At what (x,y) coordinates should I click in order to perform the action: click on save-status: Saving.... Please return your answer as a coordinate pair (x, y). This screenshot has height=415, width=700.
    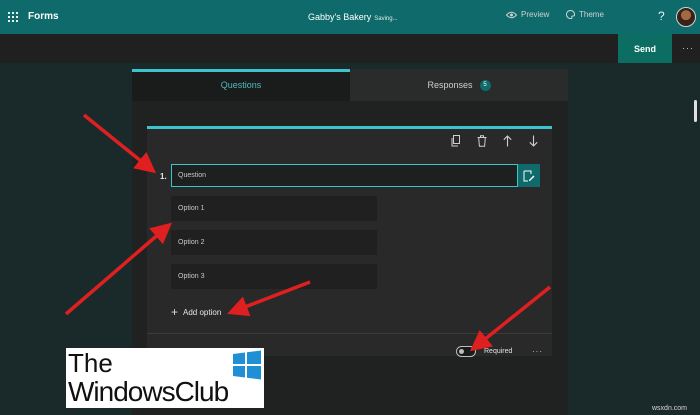
    Looking at the image, I should click on (386, 19).